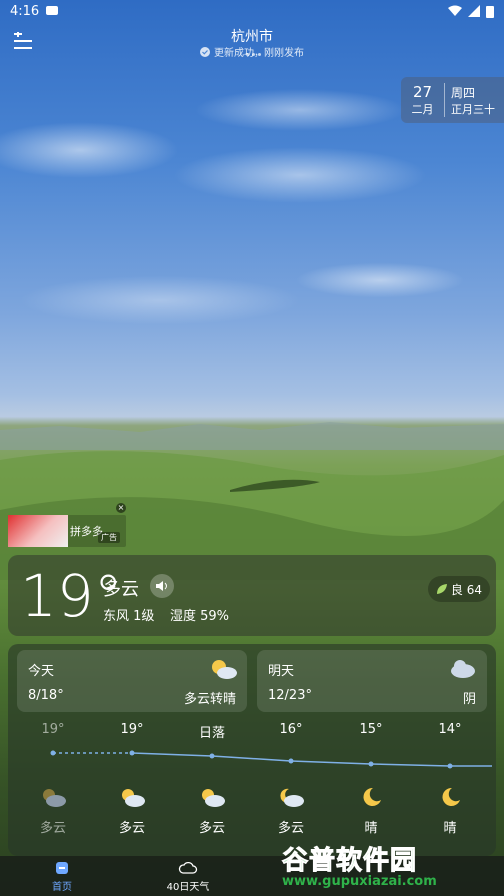  What do you see at coordinates (52, 828) in the screenshot?
I see `hour-condition-0: 多云` at bounding box center [52, 828].